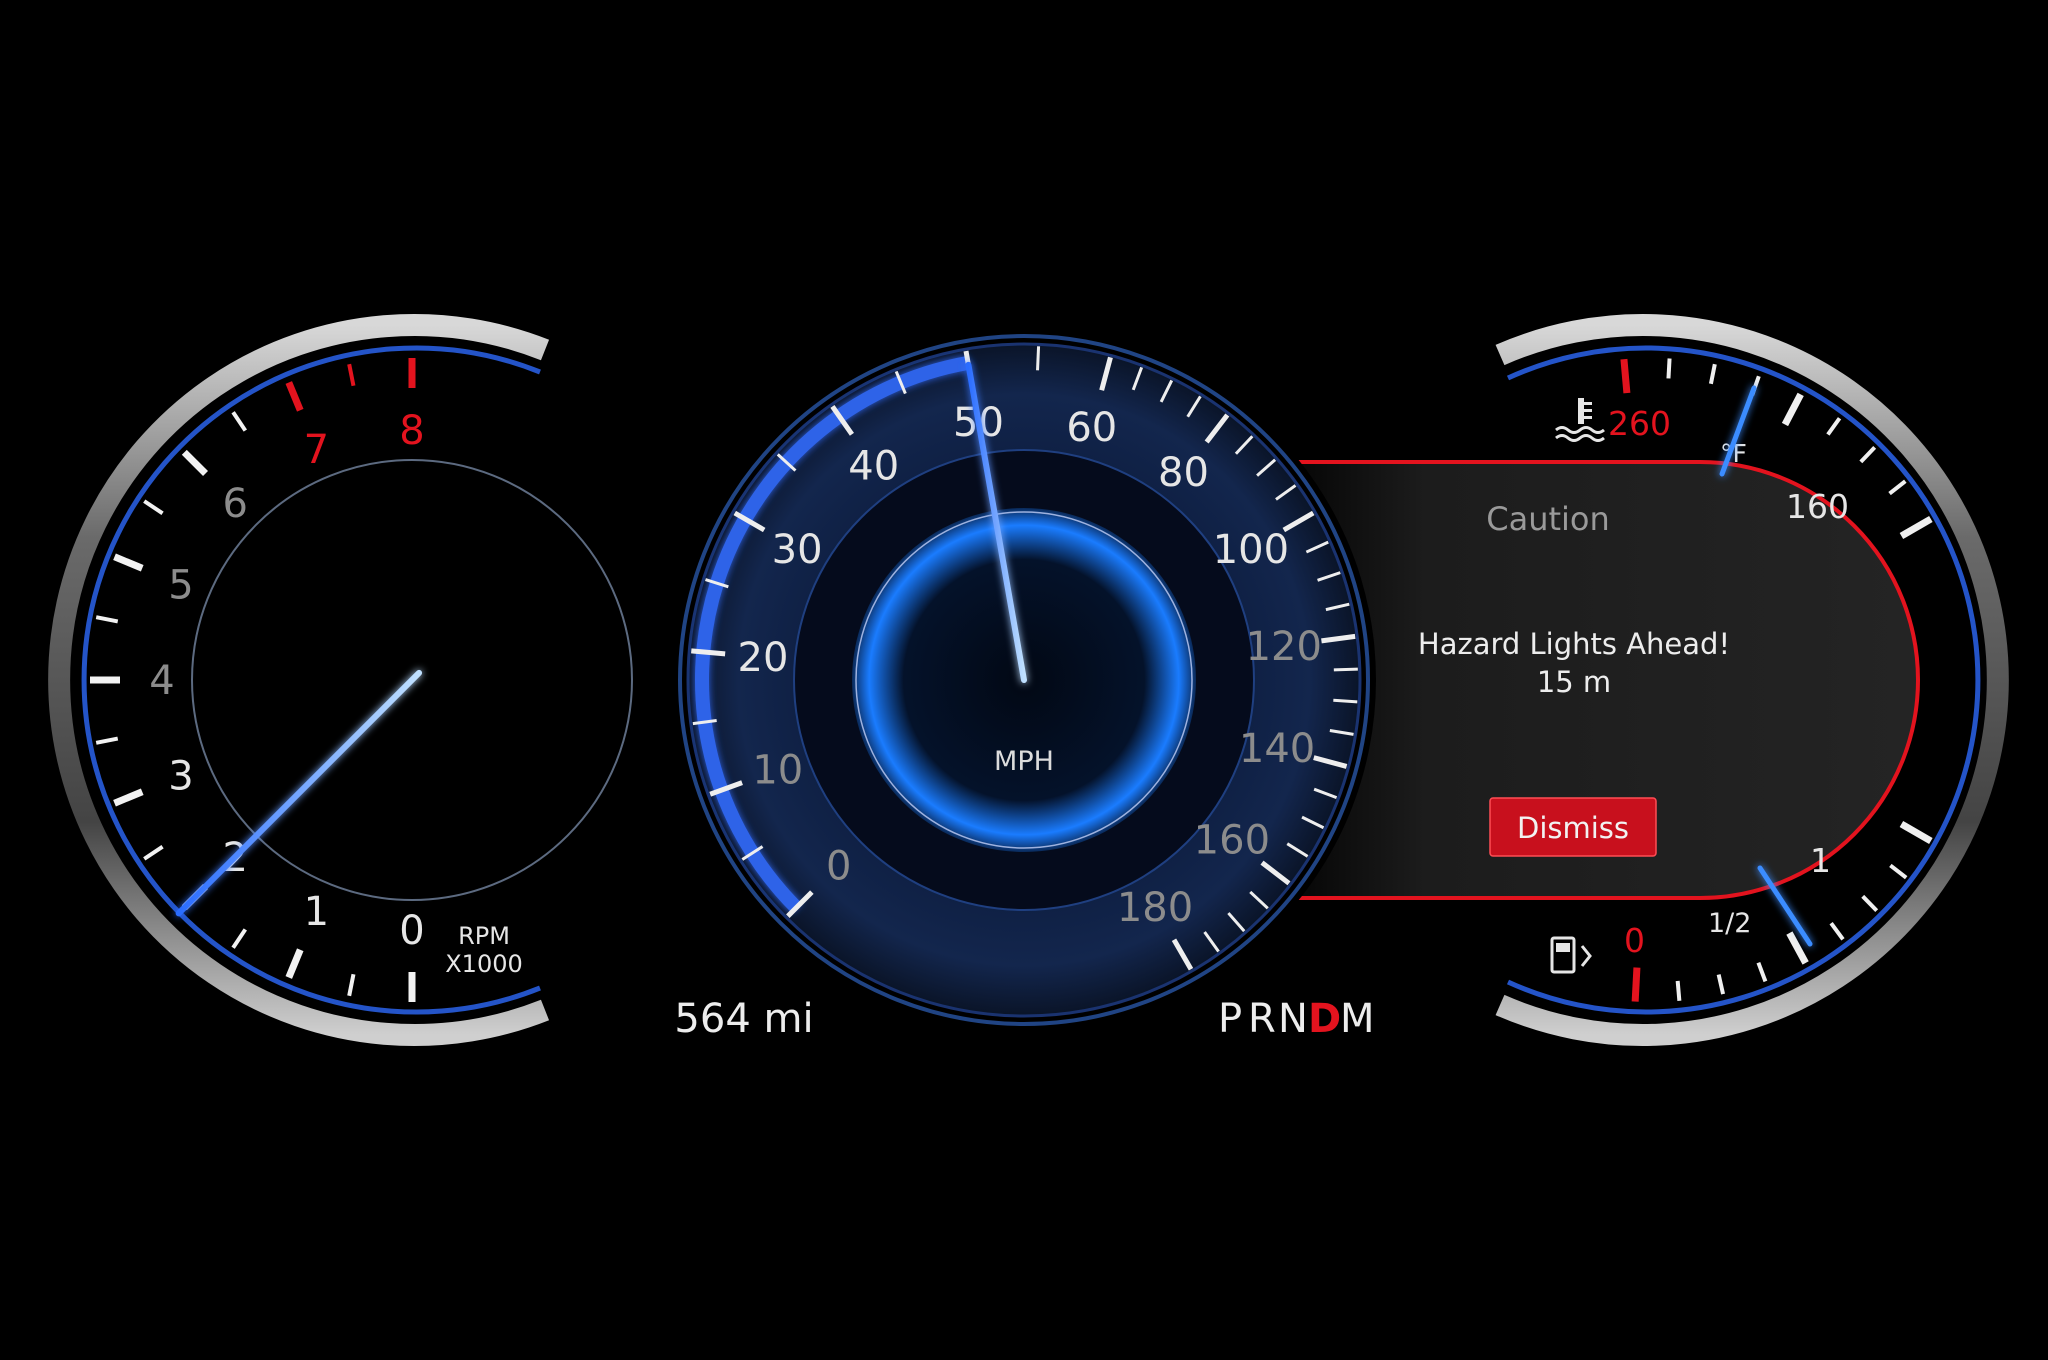  I want to click on speedometer-numeral: 0, so click(838, 866).